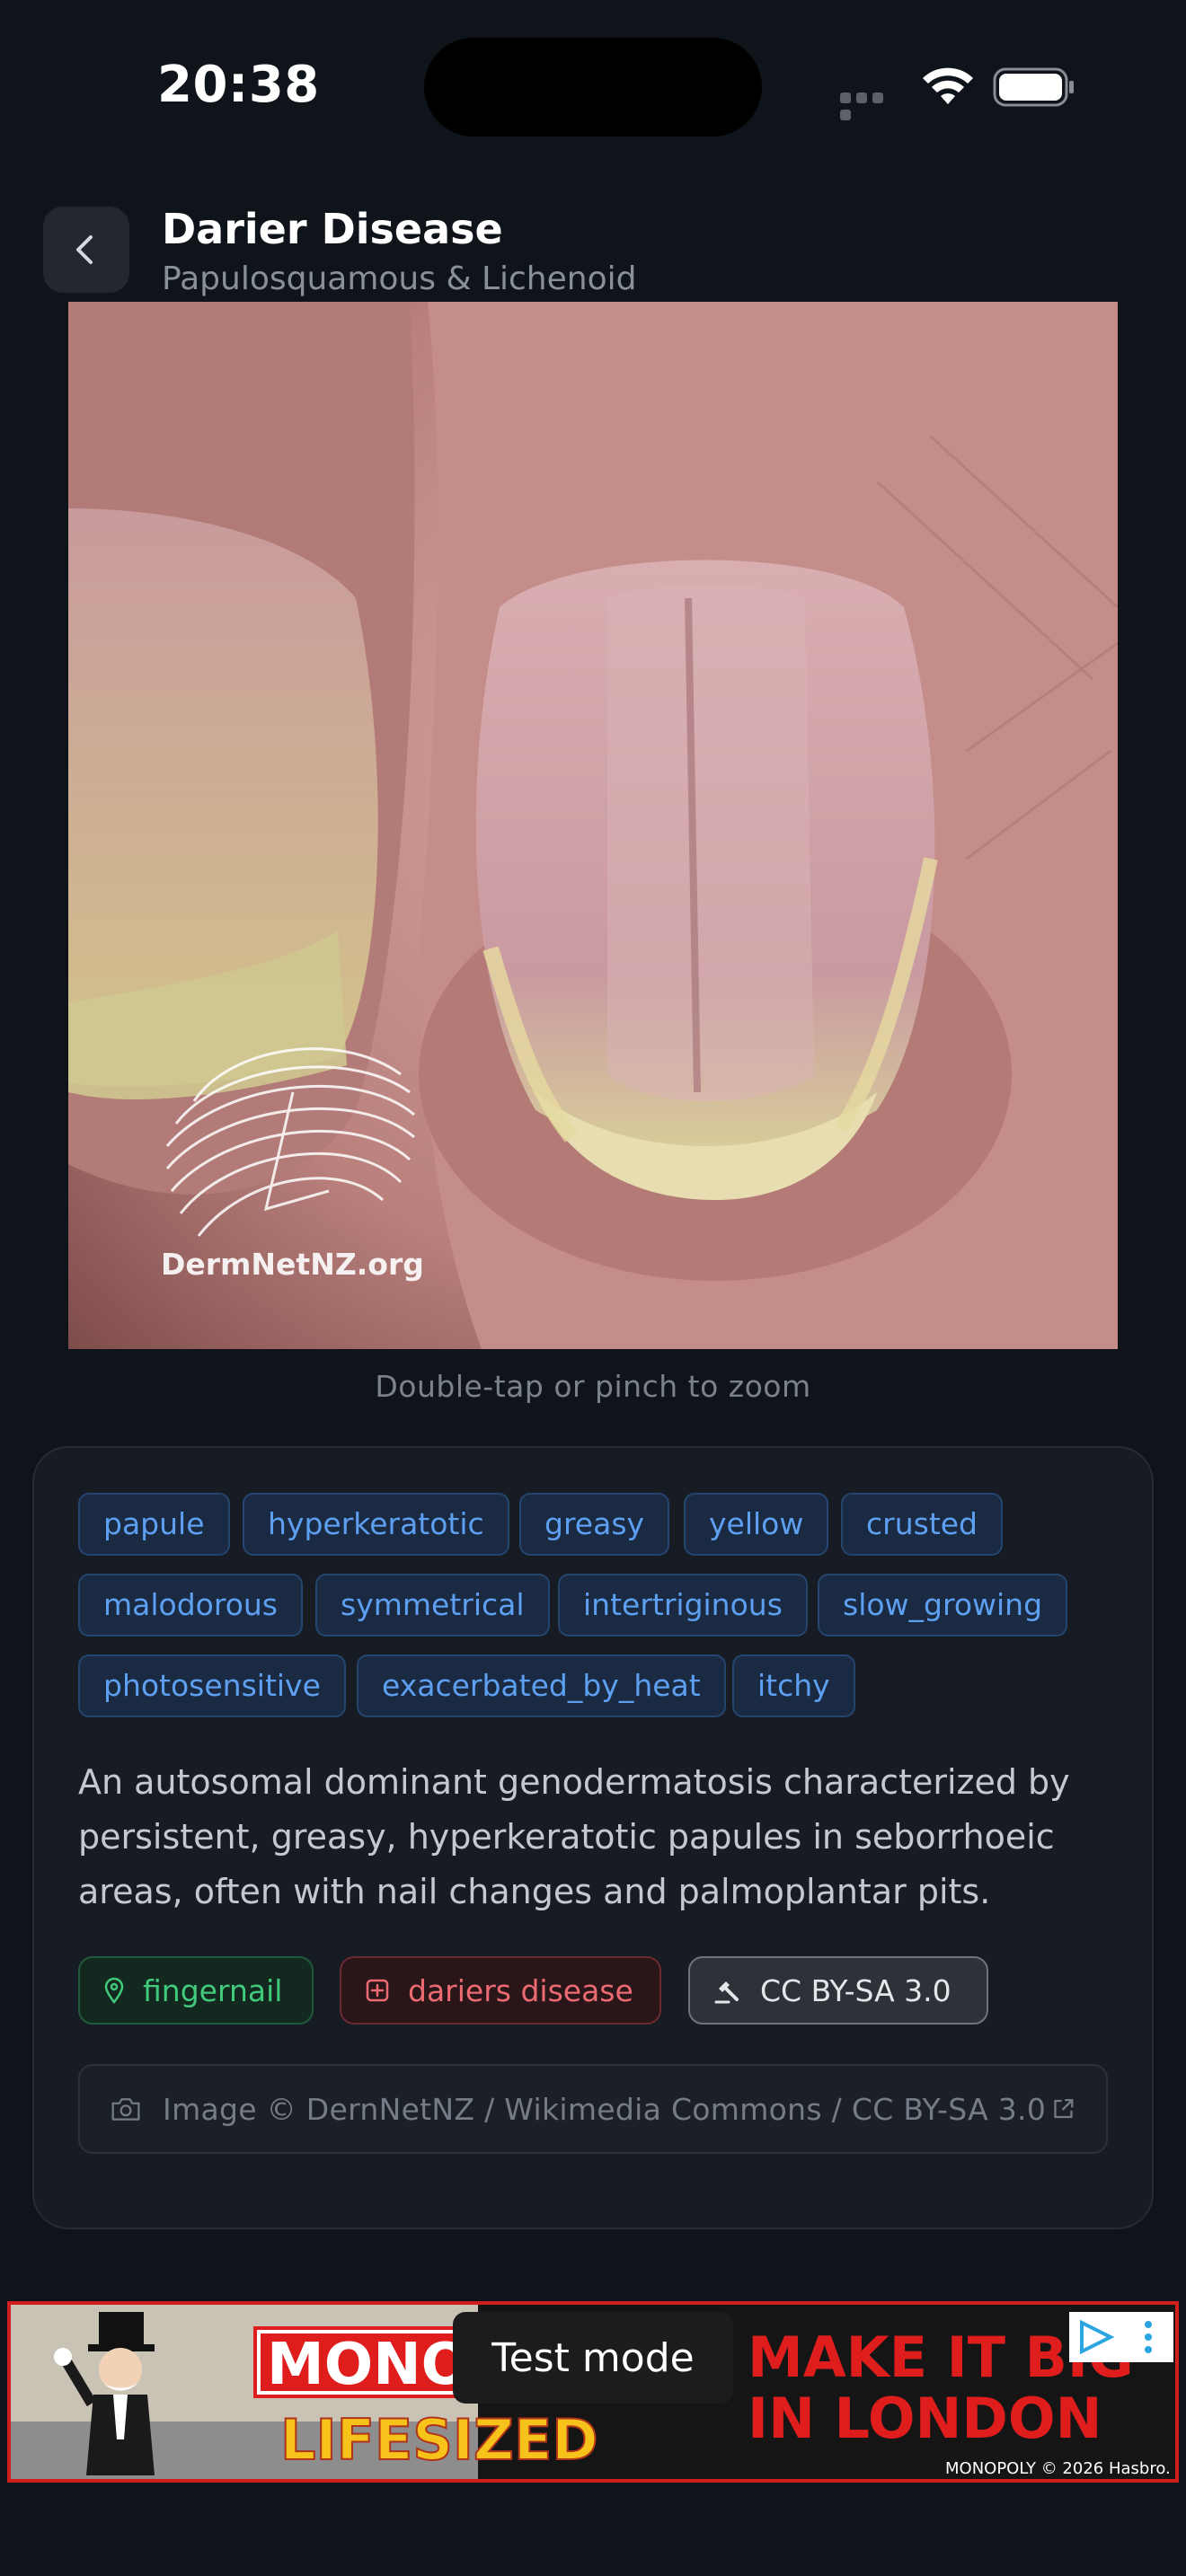 This screenshot has height=2576, width=1186. What do you see at coordinates (432, 1605) in the screenshot?
I see `tag-symmetrical: symmetrical` at bounding box center [432, 1605].